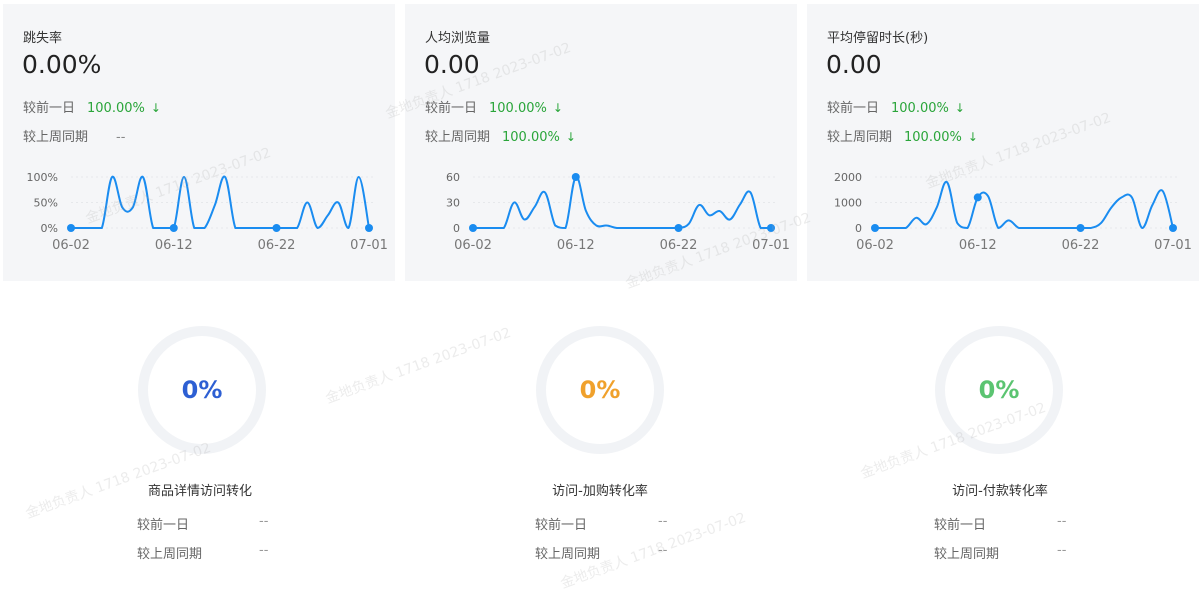 The height and width of the screenshot is (593, 1202). What do you see at coordinates (878, 38) in the screenshot?
I see `card-title: 平均停留时长(秒)` at bounding box center [878, 38].